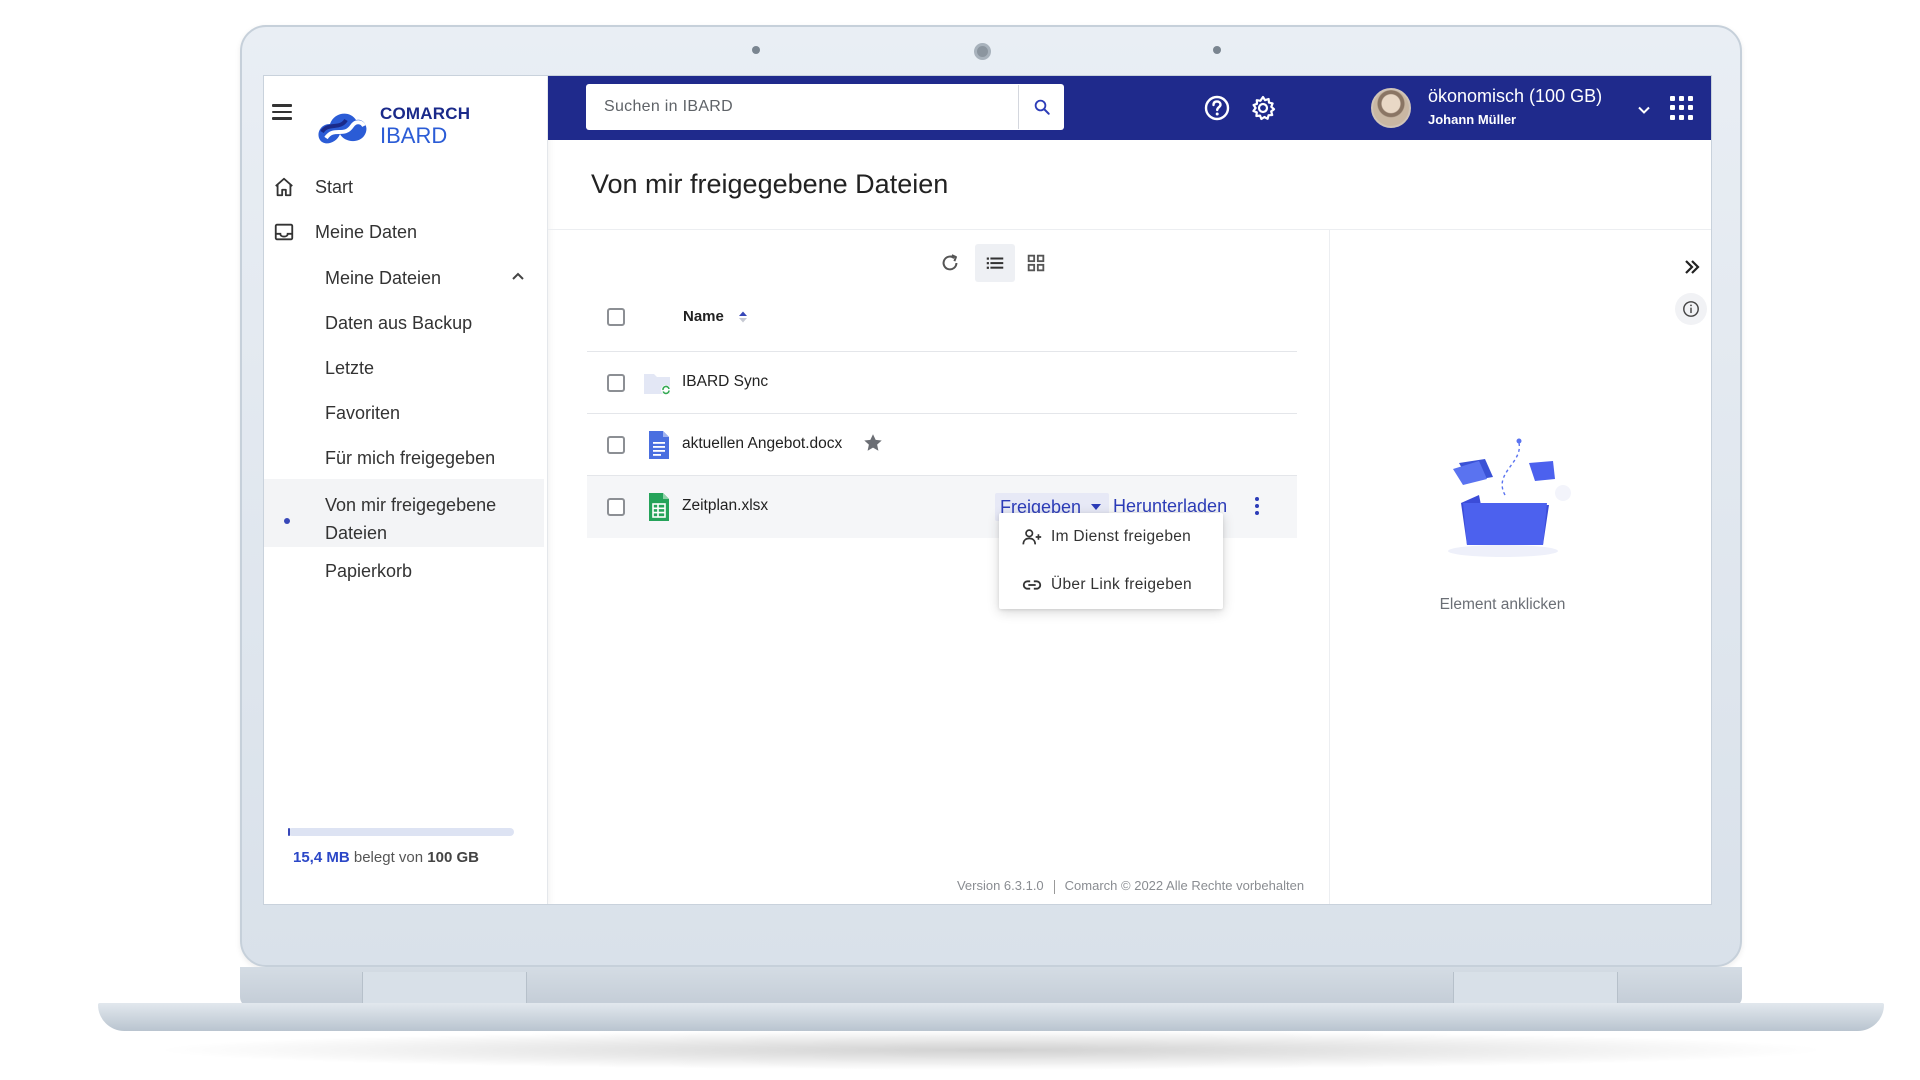 This screenshot has width=1920, height=1080. Describe the element at coordinates (1391, 108) in the screenshot. I see `user-avatar` at that location.